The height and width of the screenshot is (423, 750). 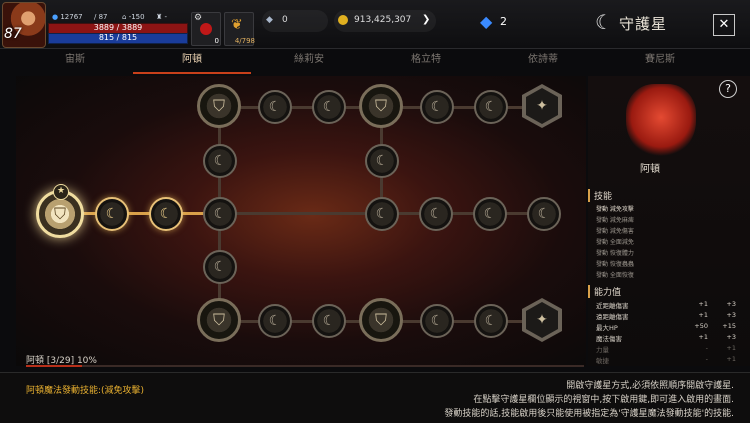 I want to click on page-title: 守護星, so click(x=643, y=24).